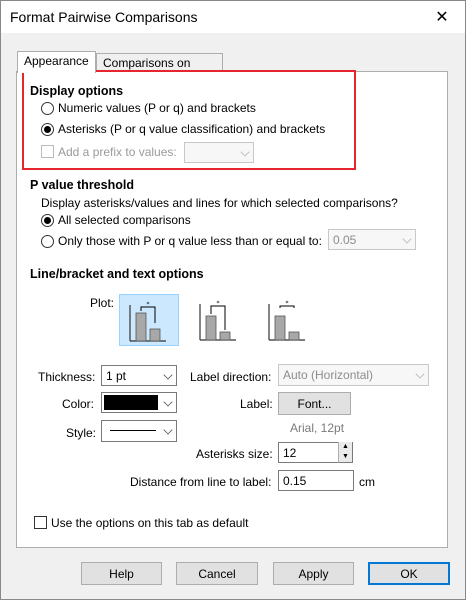 The width and height of the screenshot is (466, 600). Describe the element at coordinates (219, 152) in the screenshot. I see `prefix-combo` at that location.